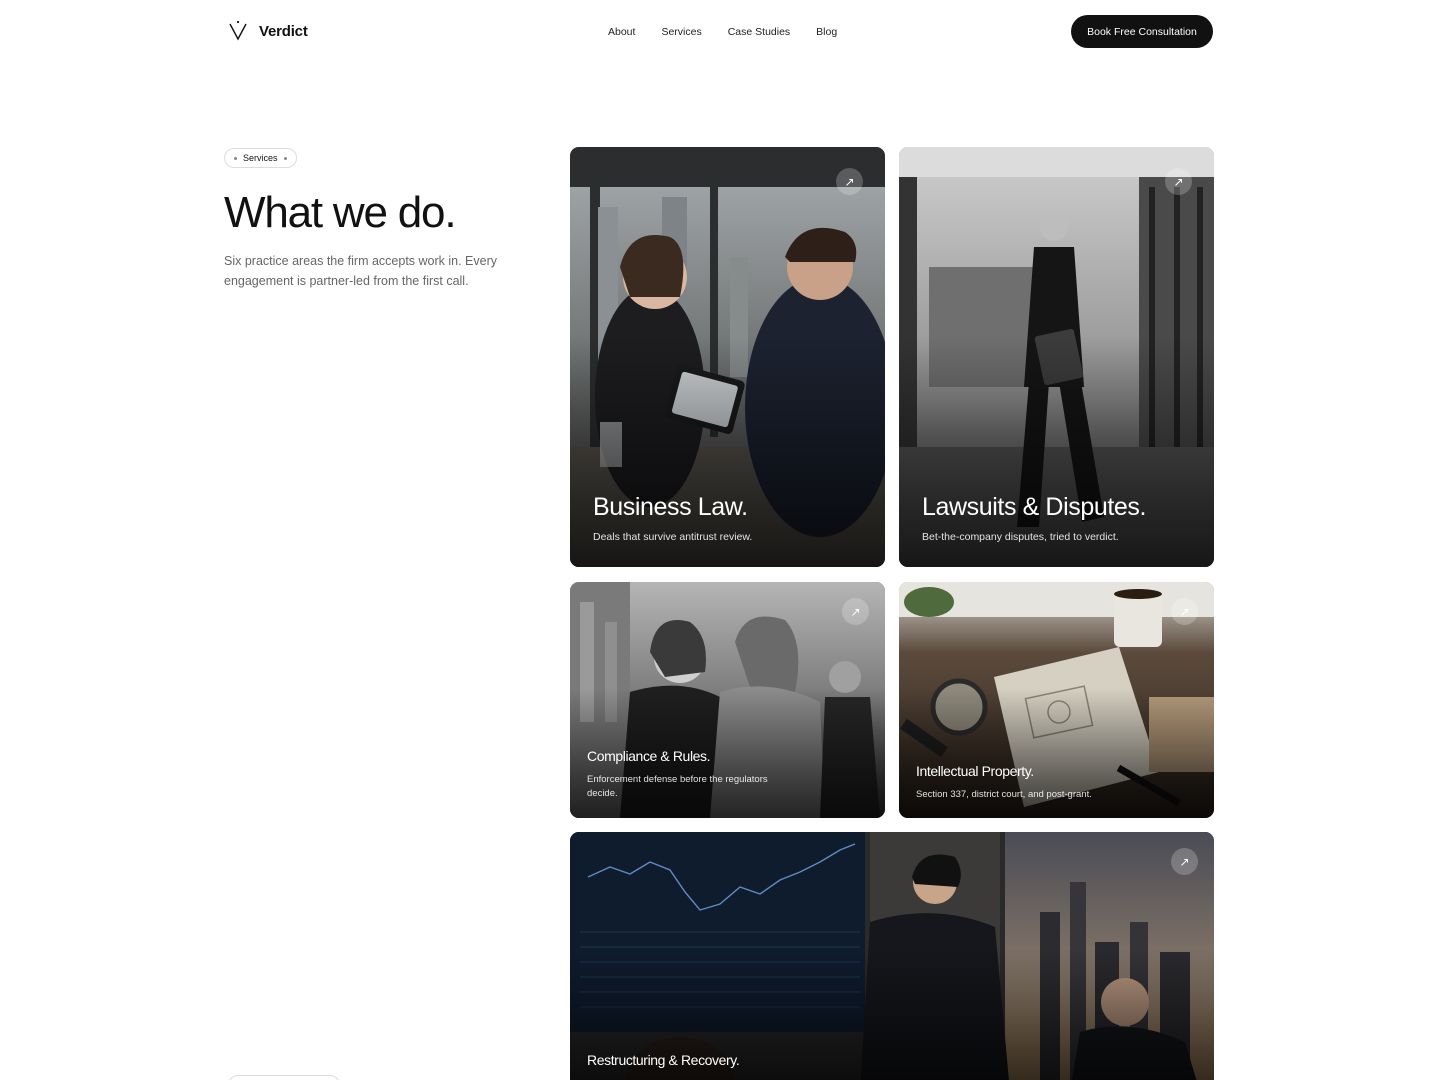 The image size is (1440, 1080). What do you see at coordinates (238, 30) in the screenshot?
I see `v-mark-logo-icon` at bounding box center [238, 30].